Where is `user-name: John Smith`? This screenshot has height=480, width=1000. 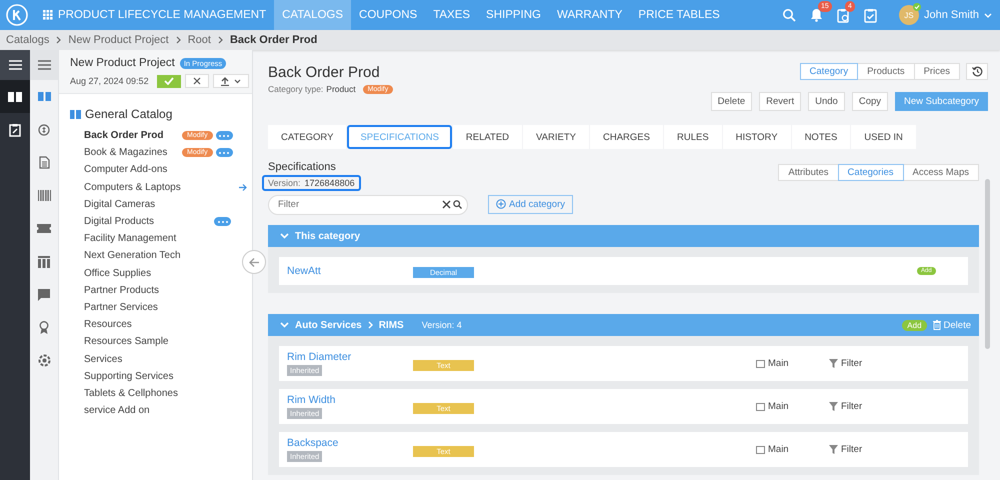 user-name: John Smith is located at coordinates (951, 15).